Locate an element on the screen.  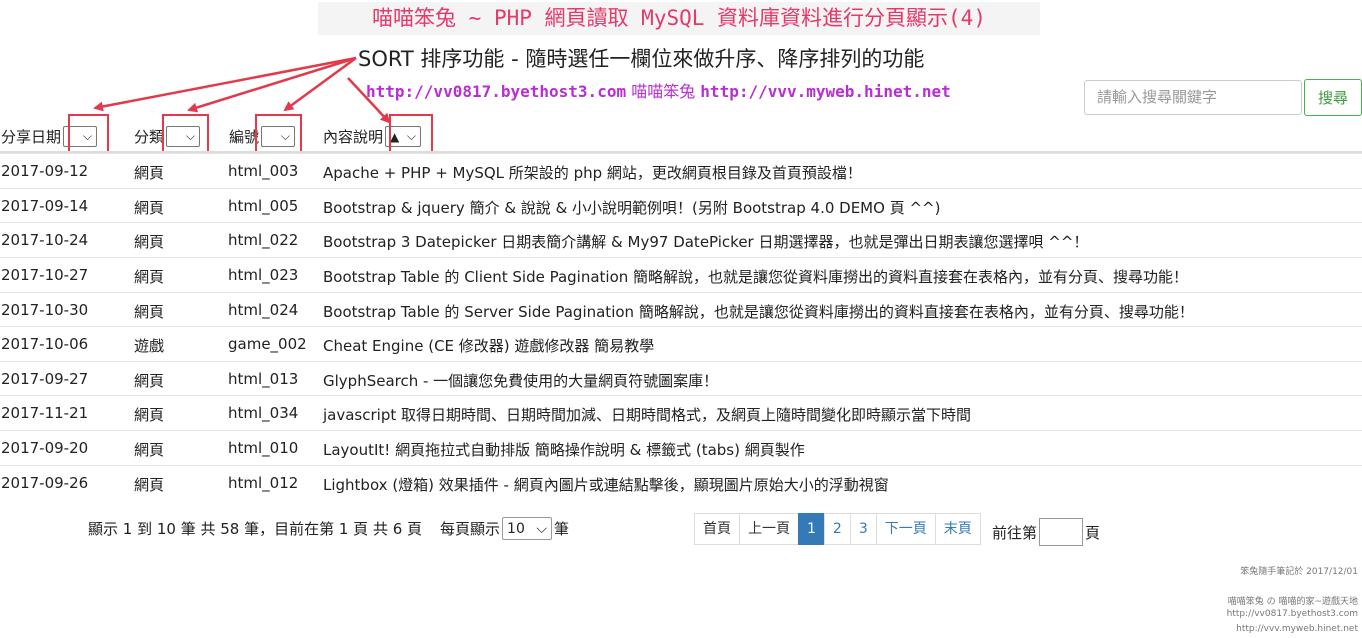
cell-id: html_024 is located at coordinates (263, 310).